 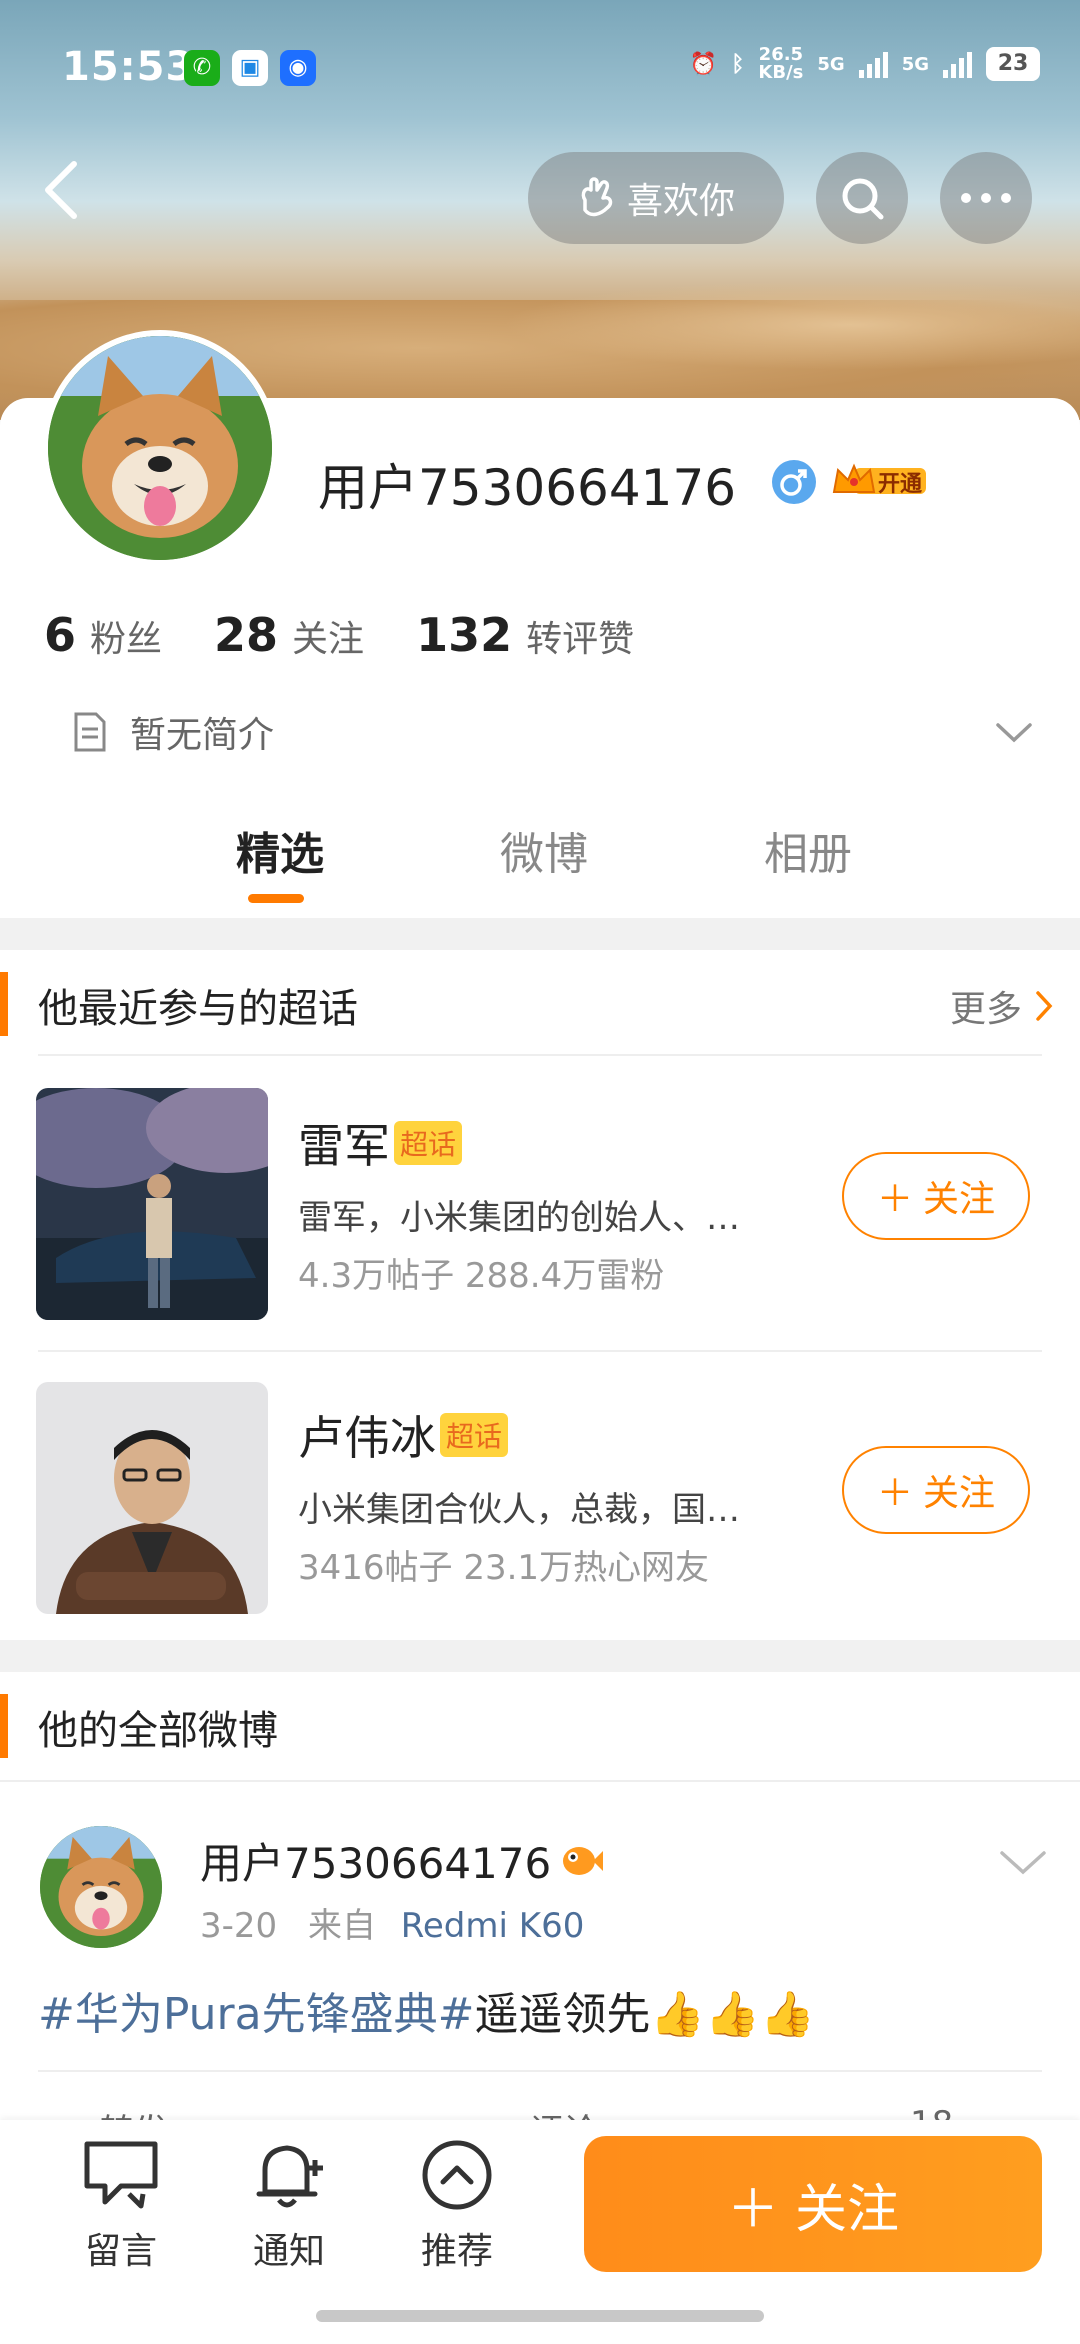 I want to click on super-topics-more-link: 更多, so click(x=1002, y=1006).